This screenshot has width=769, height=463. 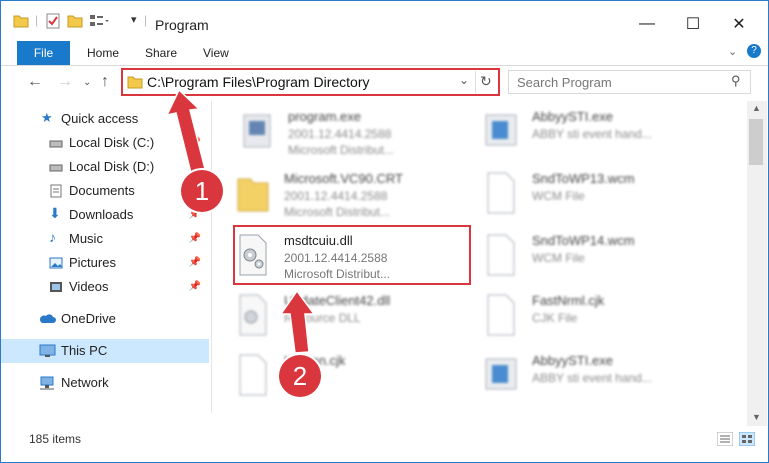 I want to click on annotation-arrows, so click(x=240, y=221).